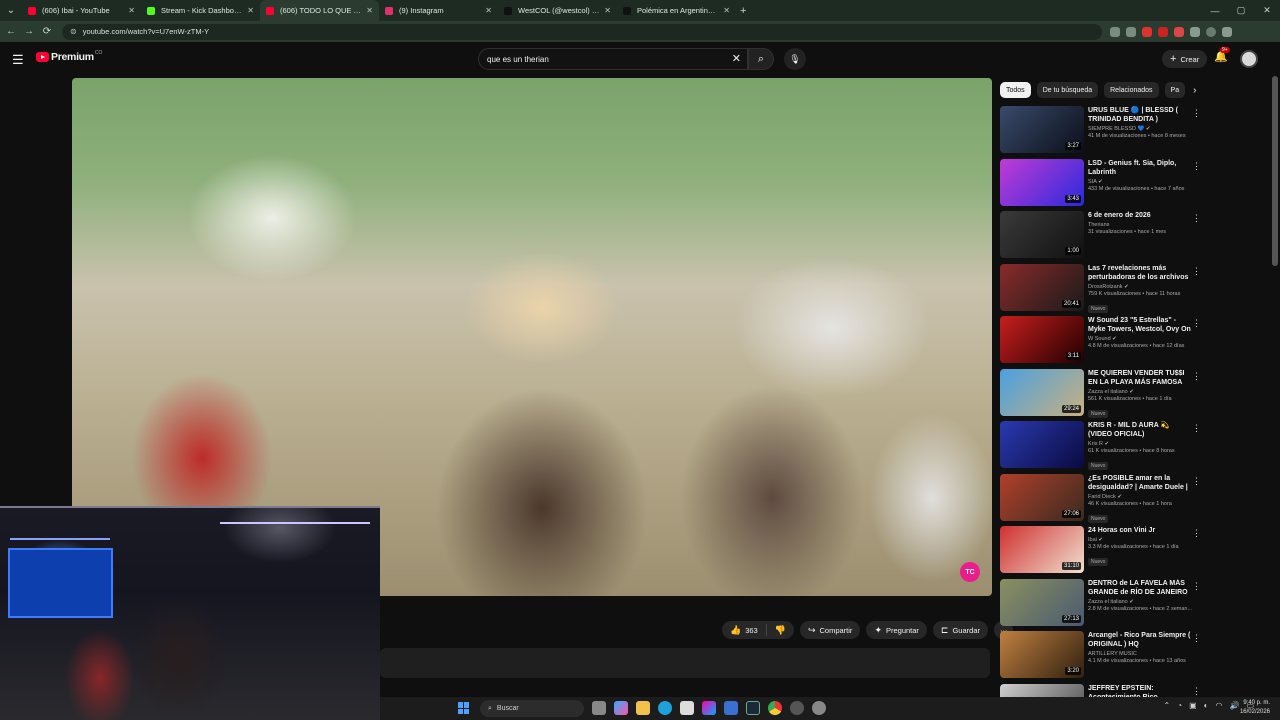  I want to click on tab-search-icon: ⌄, so click(11, 10).